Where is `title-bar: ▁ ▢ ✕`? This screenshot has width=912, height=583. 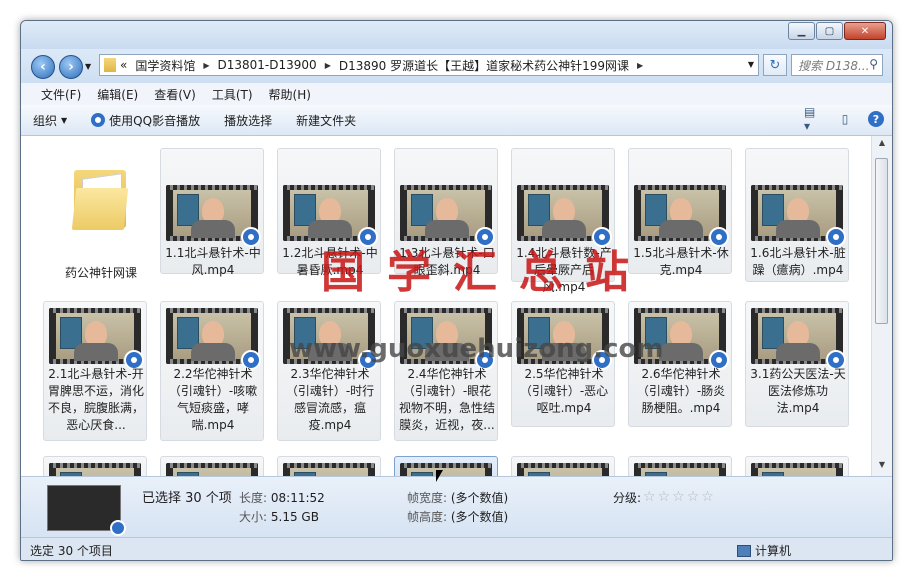 title-bar: ▁ ▢ ✕ is located at coordinates (456, 35).